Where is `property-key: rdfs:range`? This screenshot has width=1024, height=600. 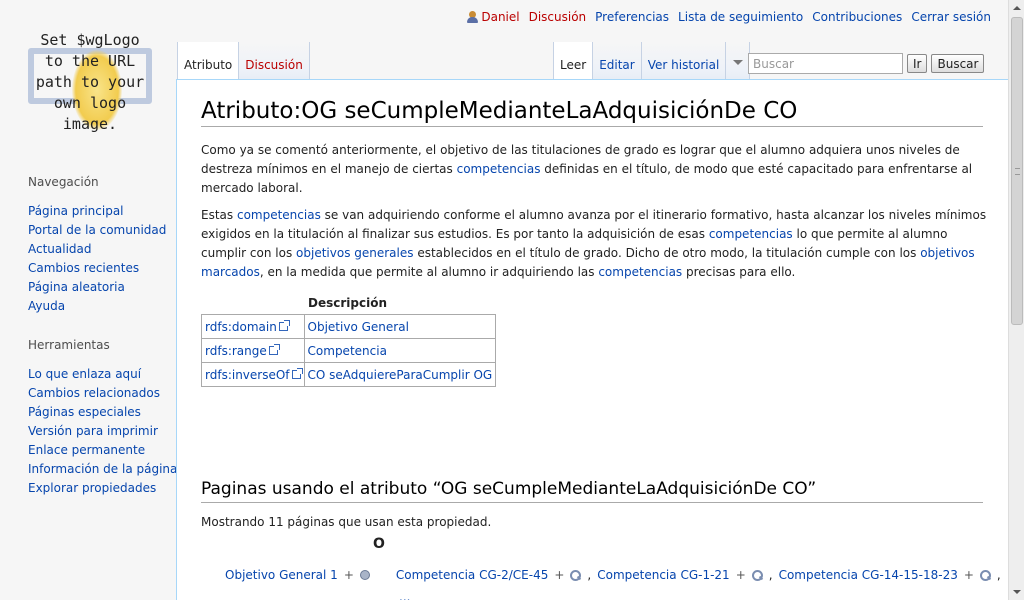
property-key: rdfs:range is located at coordinates (253, 350).